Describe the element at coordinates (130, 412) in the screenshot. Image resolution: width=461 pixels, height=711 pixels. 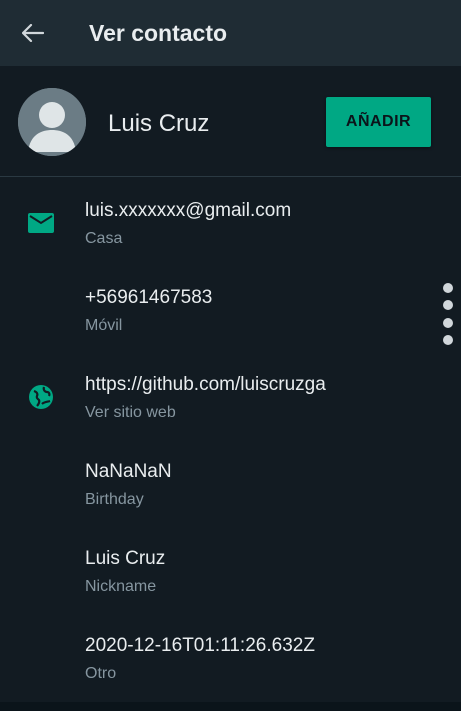
I see `website-action: Ver sitio web` at that location.